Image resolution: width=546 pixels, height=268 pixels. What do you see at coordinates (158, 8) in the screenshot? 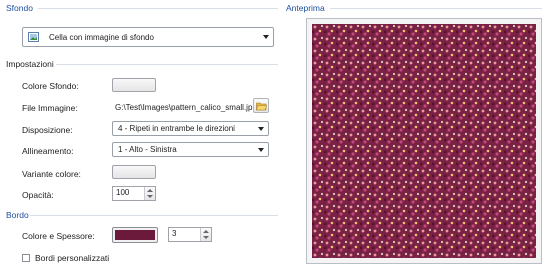
I see `sfondo-separator` at bounding box center [158, 8].